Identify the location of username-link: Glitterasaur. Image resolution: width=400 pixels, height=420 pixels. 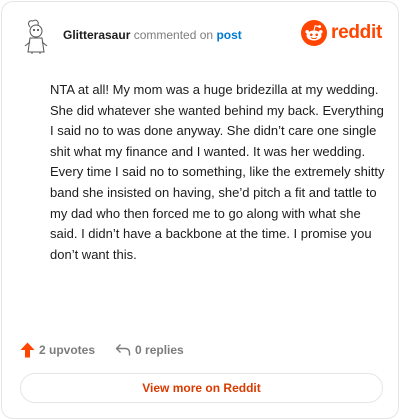
(96, 35).